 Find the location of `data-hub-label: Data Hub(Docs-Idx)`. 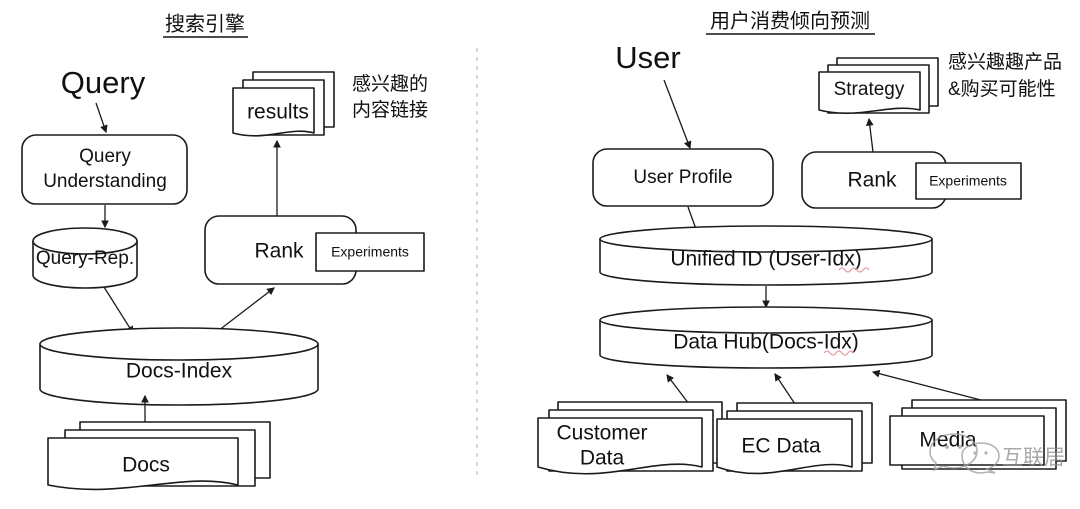

data-hub-label: Data Hub(Docs-Idx) is located at coordinates (766, 342).